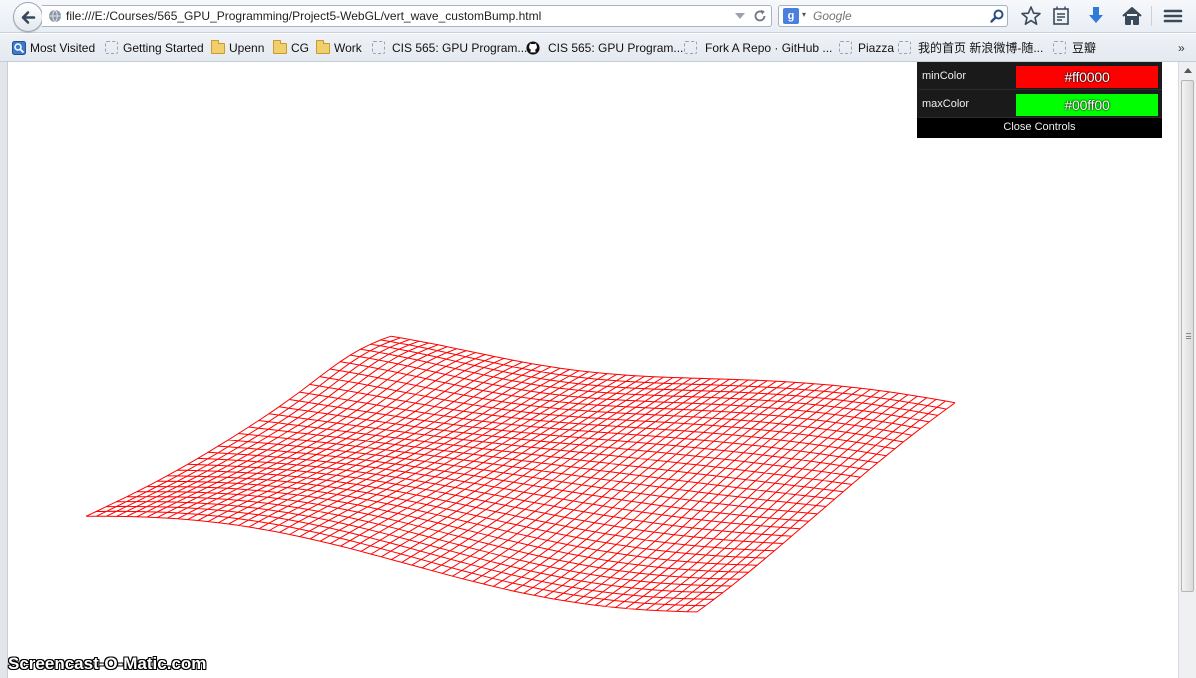  What do you see at coordinates (396, 16) in the screenshot?
I see `url-input` at bounding box center [396, 16].